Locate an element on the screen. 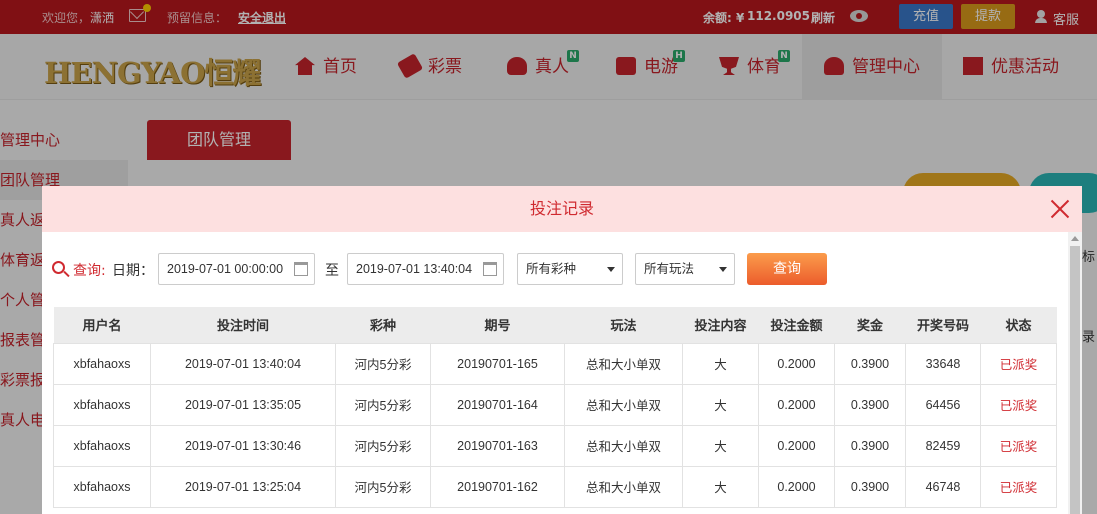 This screenshot has height=514, width=1097. search-icon is located at coordinates (58, 267).